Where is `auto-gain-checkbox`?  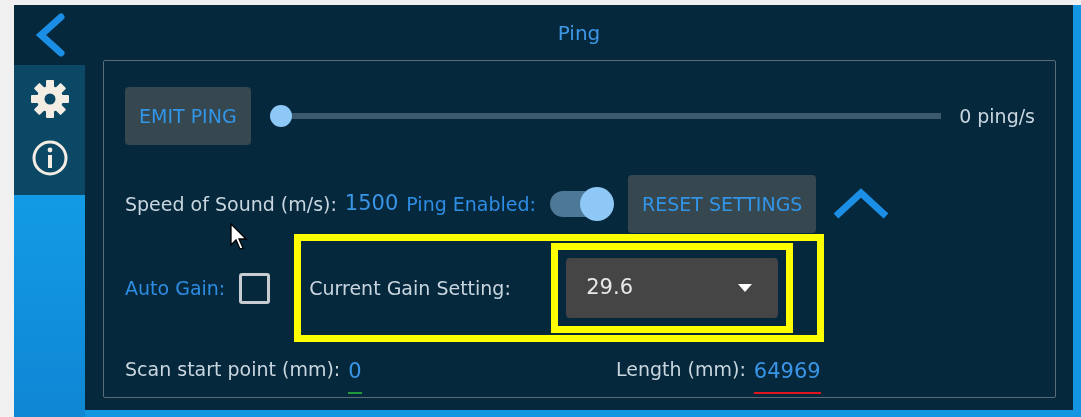
auto-gain-checkbox is located at coordinates (255, 288).